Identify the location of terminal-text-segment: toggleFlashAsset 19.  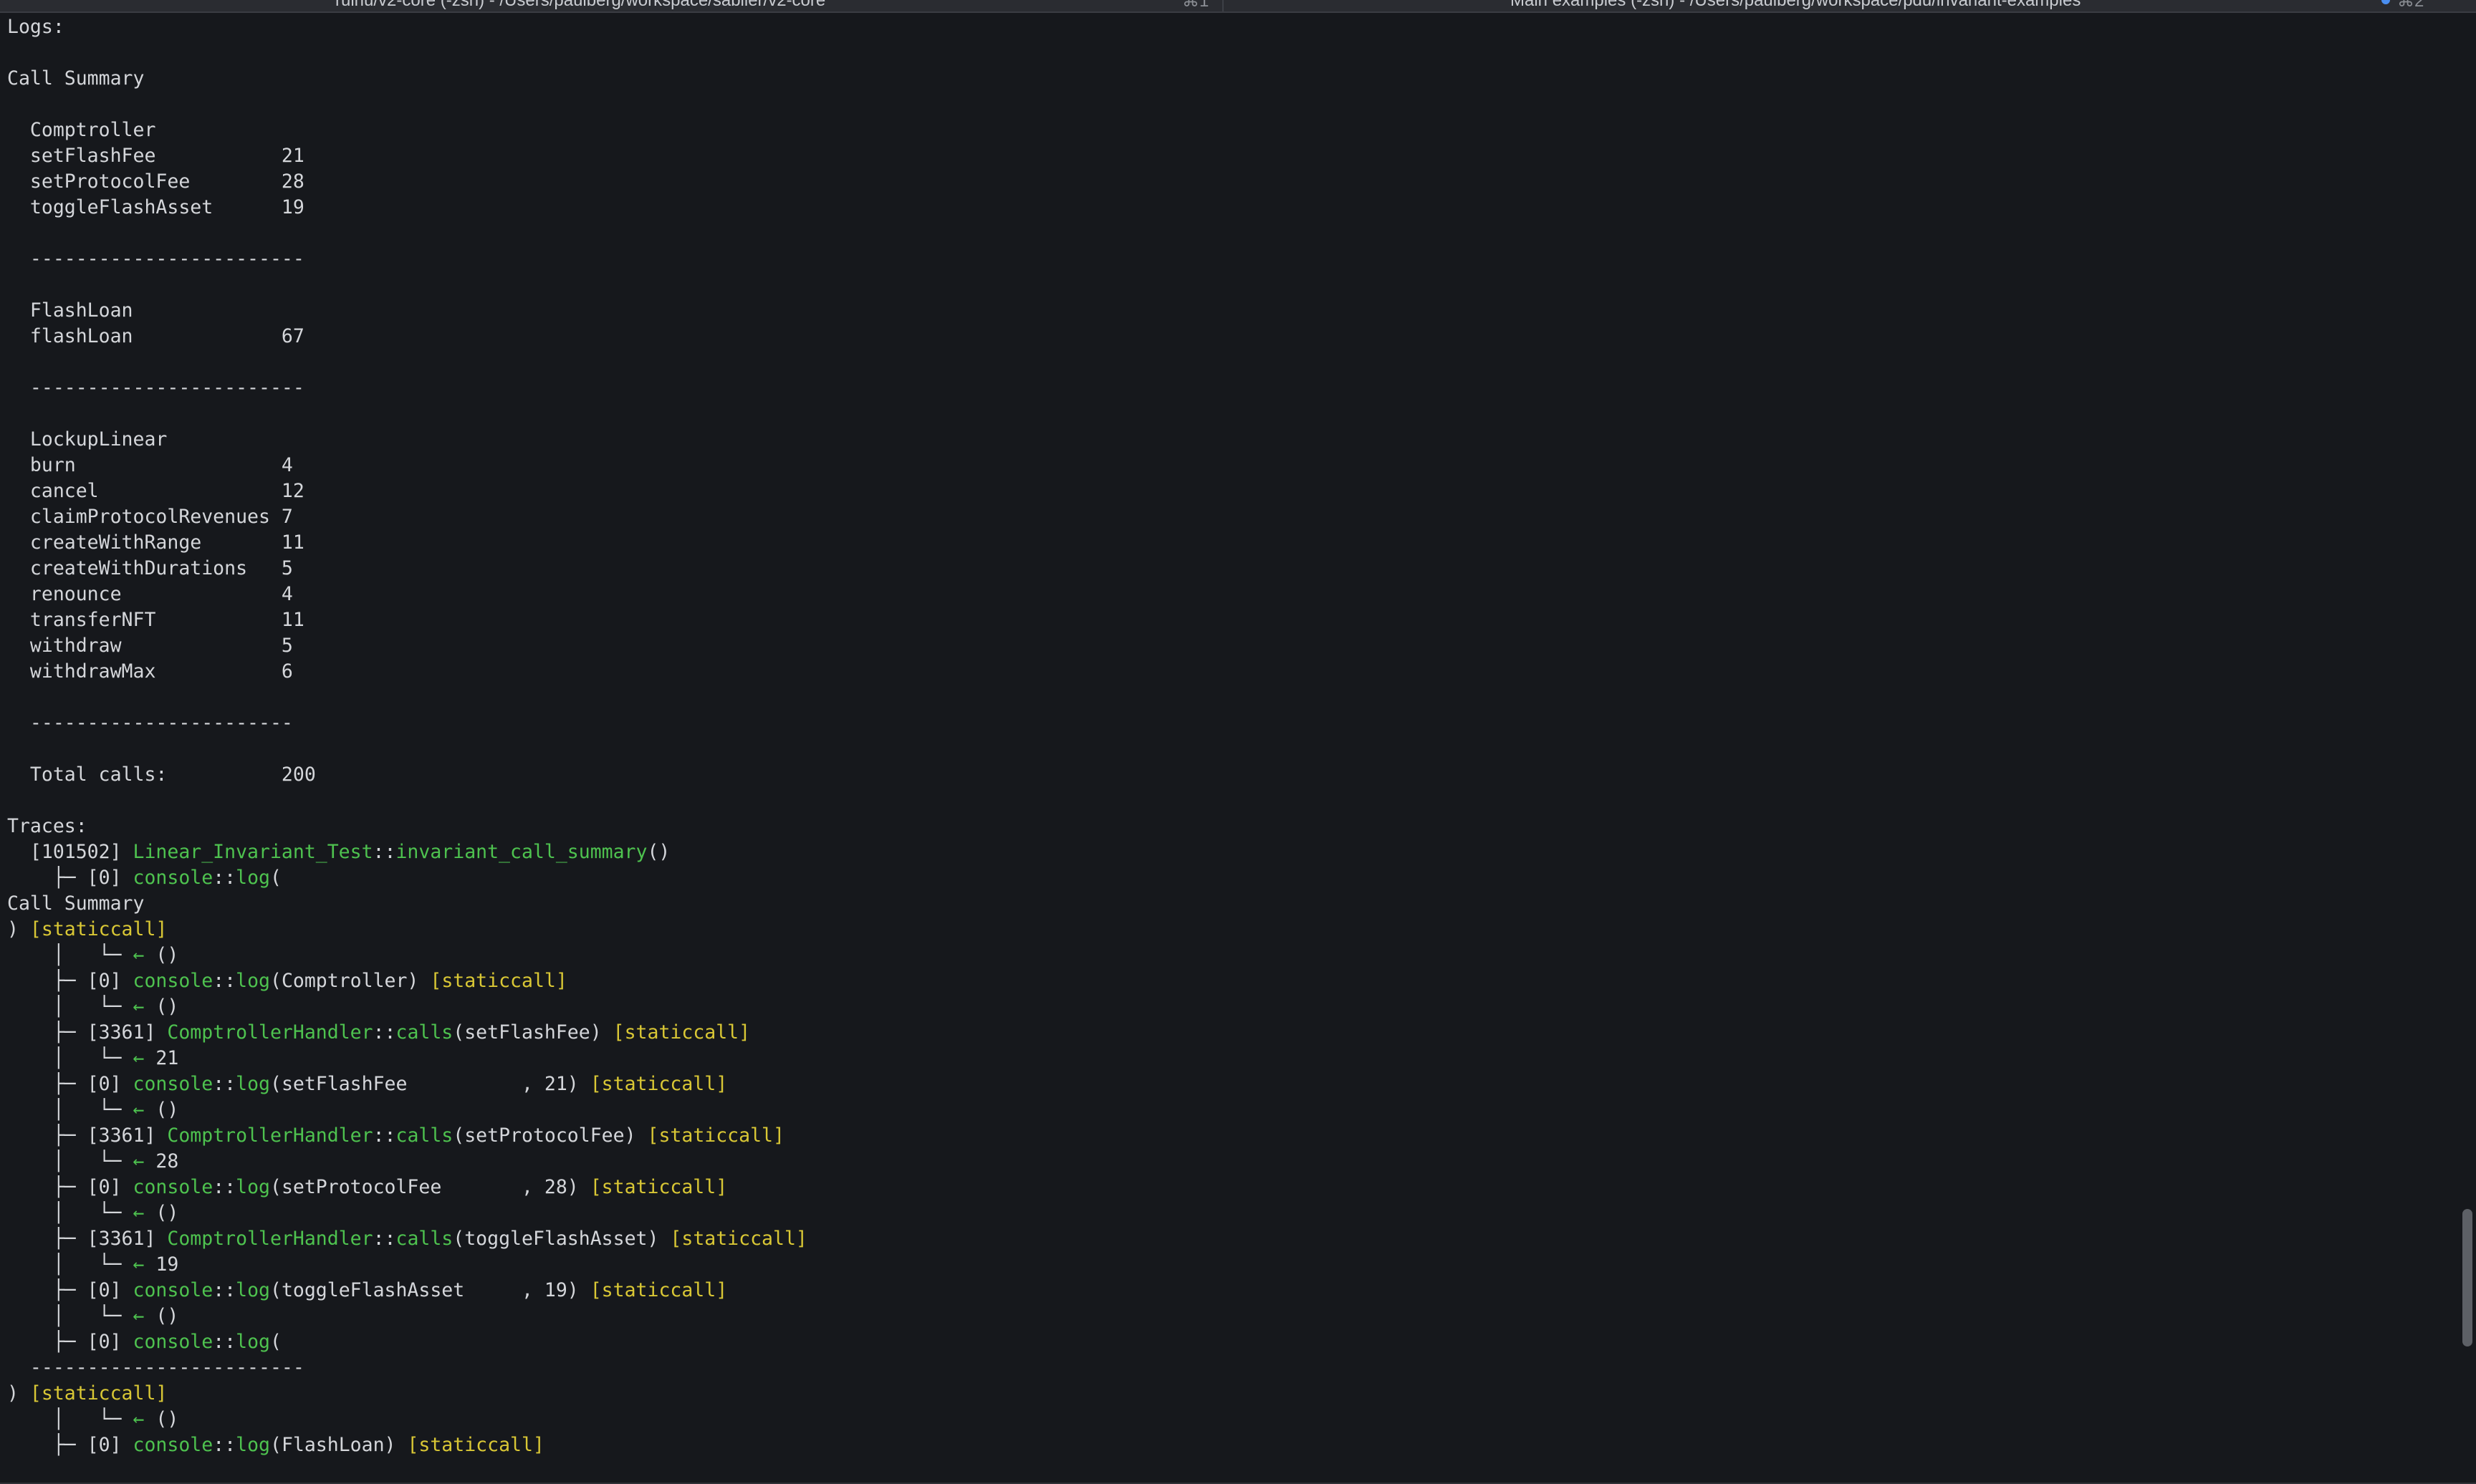
(155, 207).